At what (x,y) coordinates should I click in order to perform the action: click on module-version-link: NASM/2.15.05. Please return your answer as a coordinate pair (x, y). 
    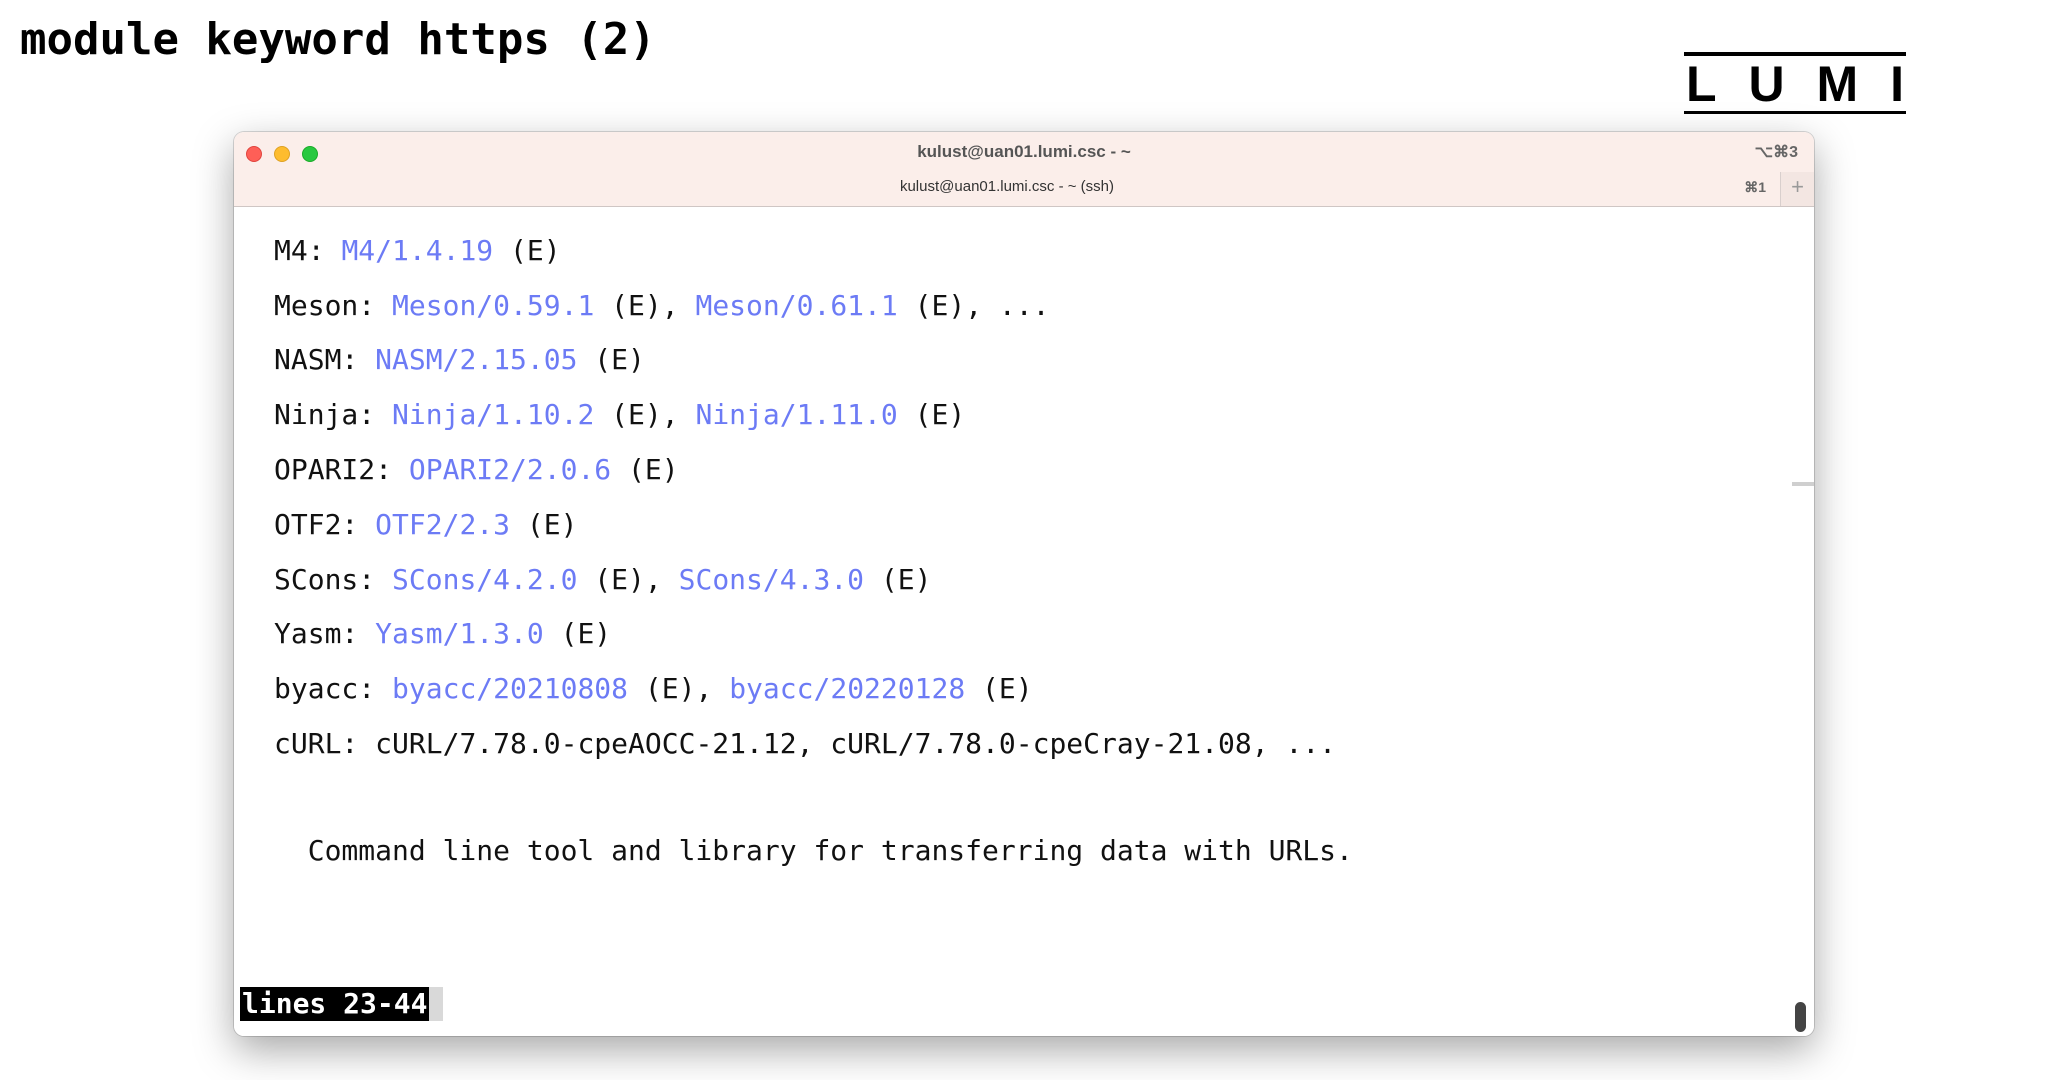
    Looking at the image, I should click on (476, 359).